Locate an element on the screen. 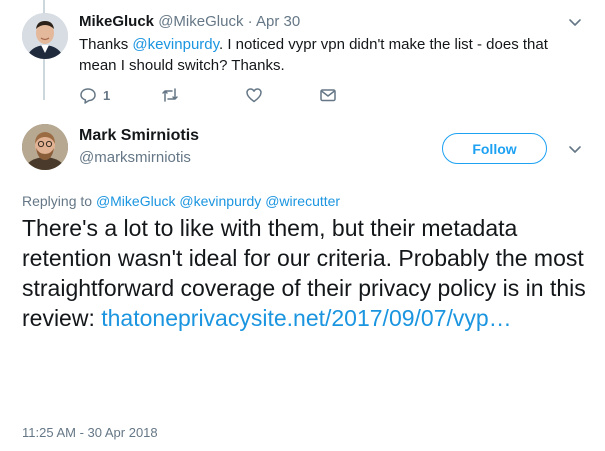 The width and height of the screenshot is (605, 451). replying-to-mentions: @MikeGluck @kevinpurdy @wirecutter is located at coordinates (218, 201).